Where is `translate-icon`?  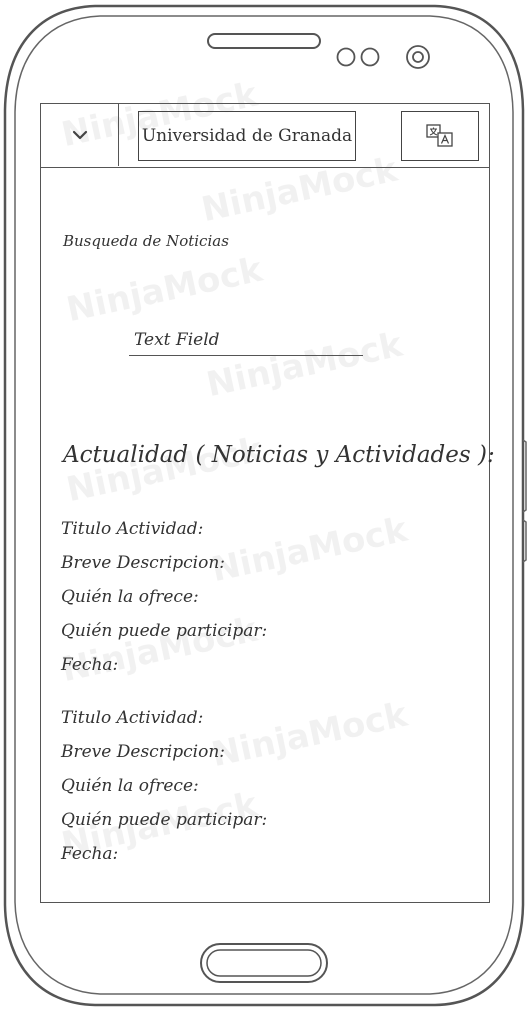 translate-icon is located at coordinates (439, 135).